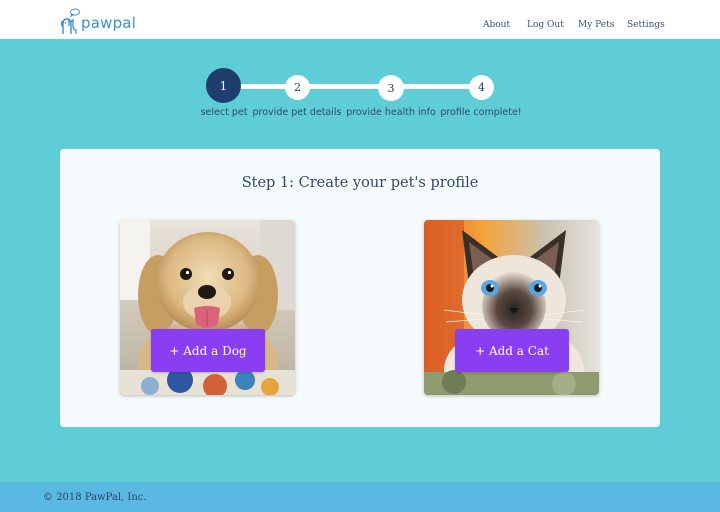  Describe the element at coordinates (224, 112) in the screenshot. I see `step-1-label: select pet` at that location.